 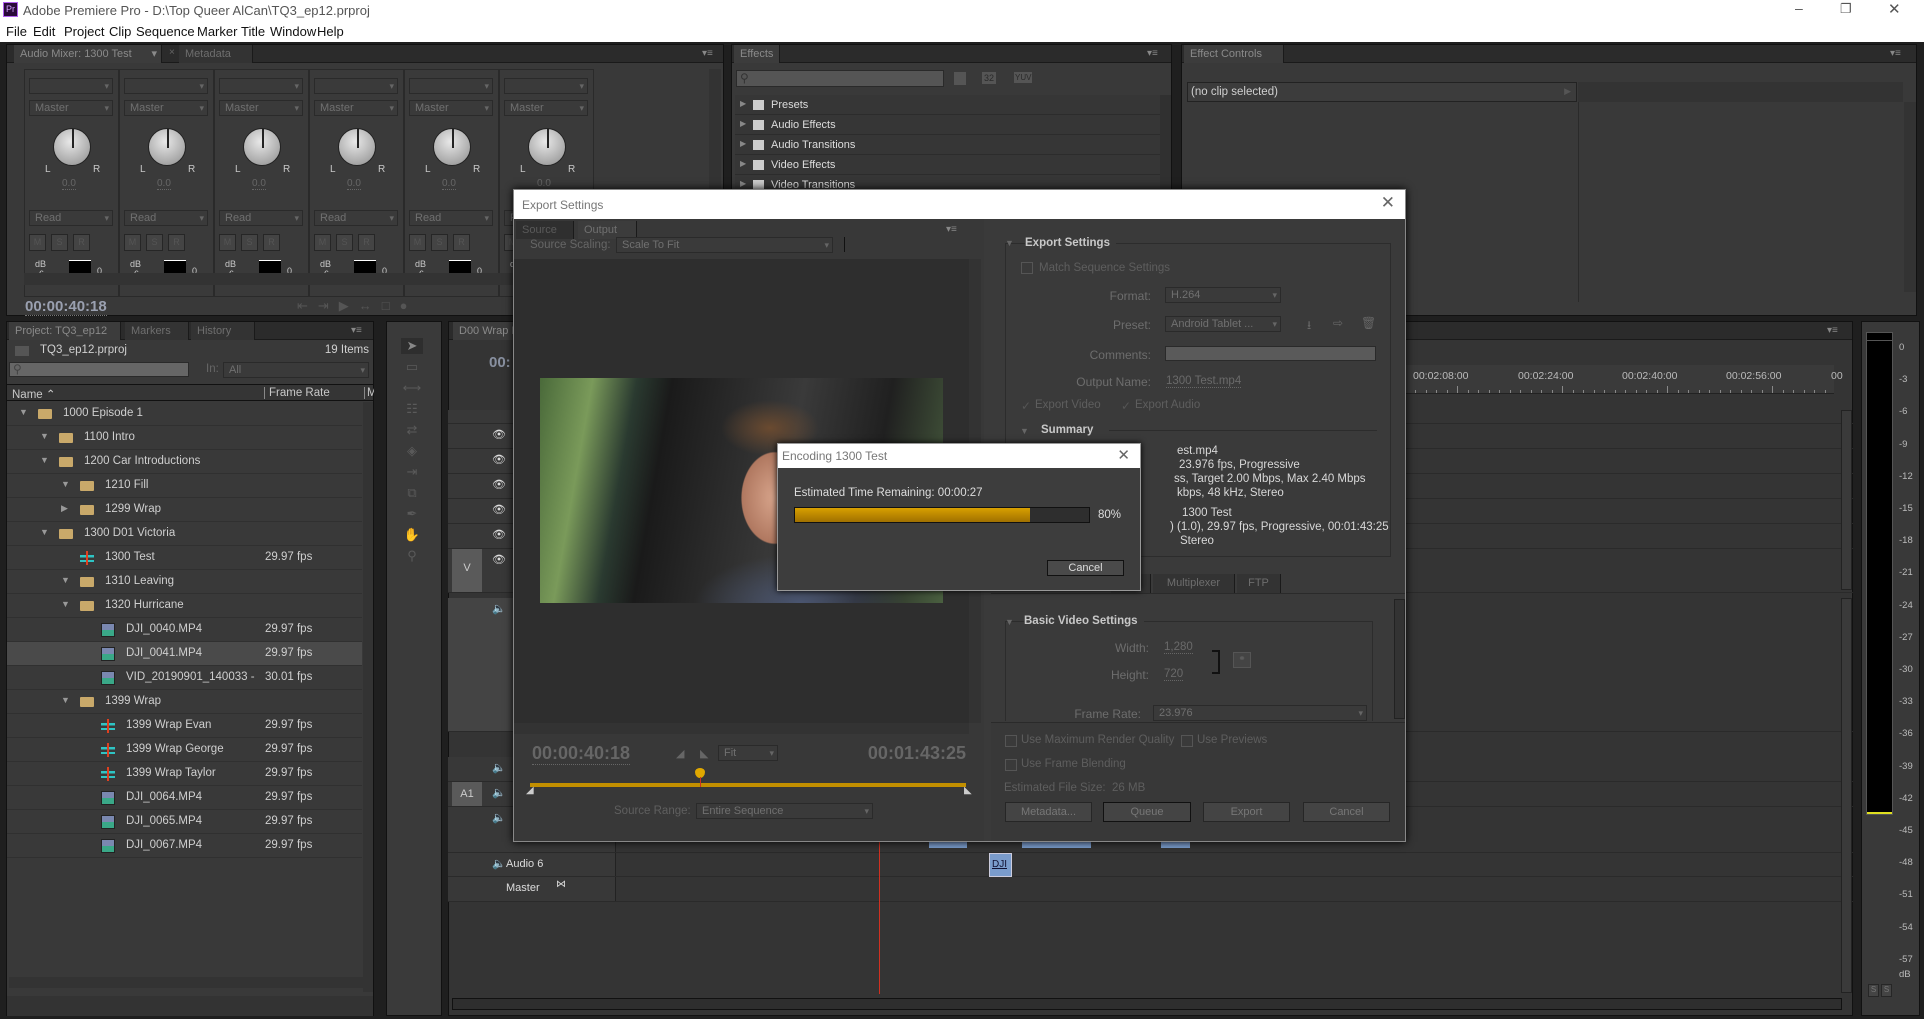 What do you see at coordinates (412, 367) in the screenshot?
I see `track-select-tool-icon: ▭` at bounding box center [412, 367].